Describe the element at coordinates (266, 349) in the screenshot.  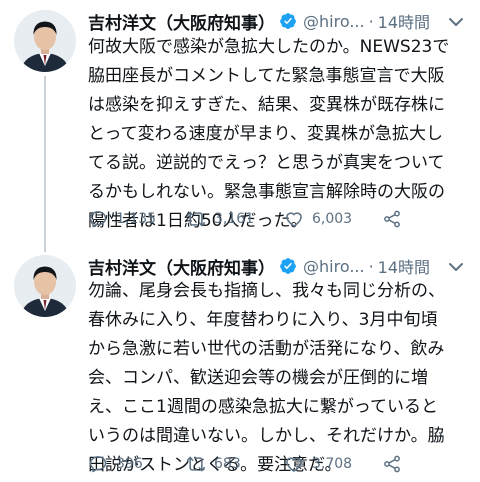
I see `tweet-text-line: から急激に若い世代の活動が活発になり、飲み` at that location.